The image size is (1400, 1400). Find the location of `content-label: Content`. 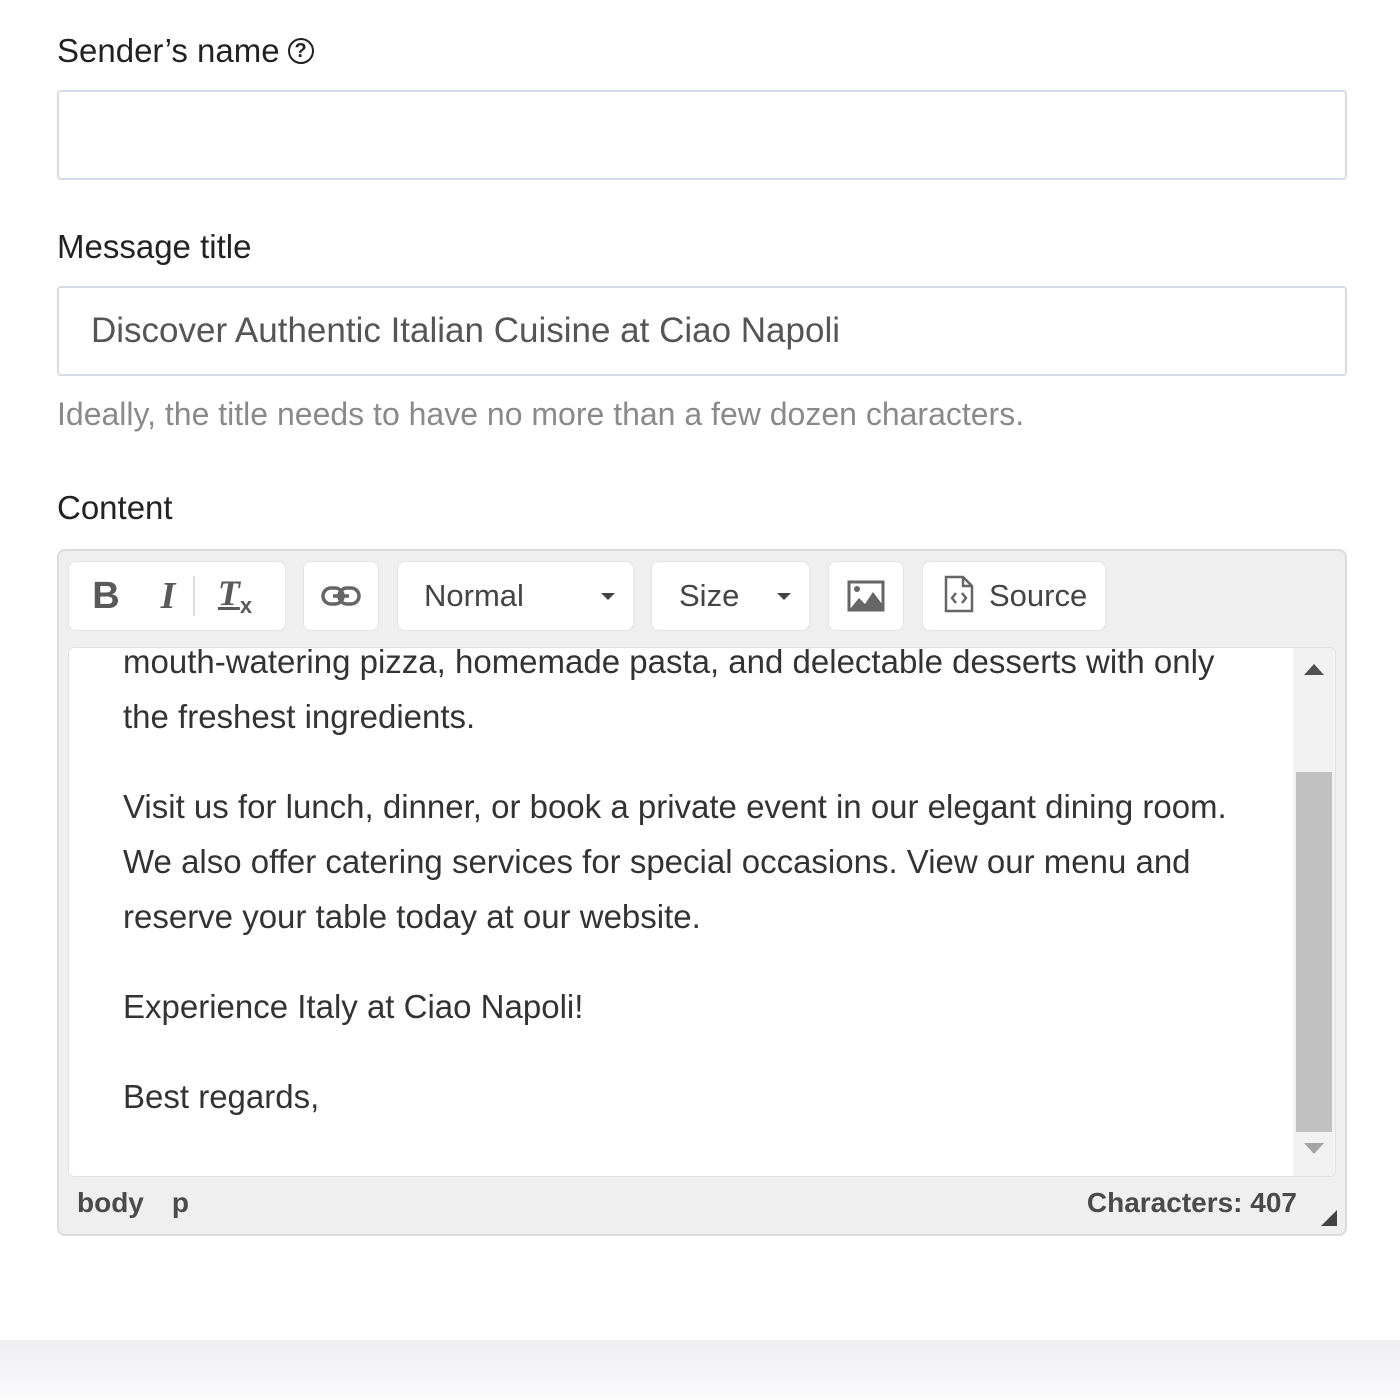

content-label: Content is located at coordinates (115, 507).